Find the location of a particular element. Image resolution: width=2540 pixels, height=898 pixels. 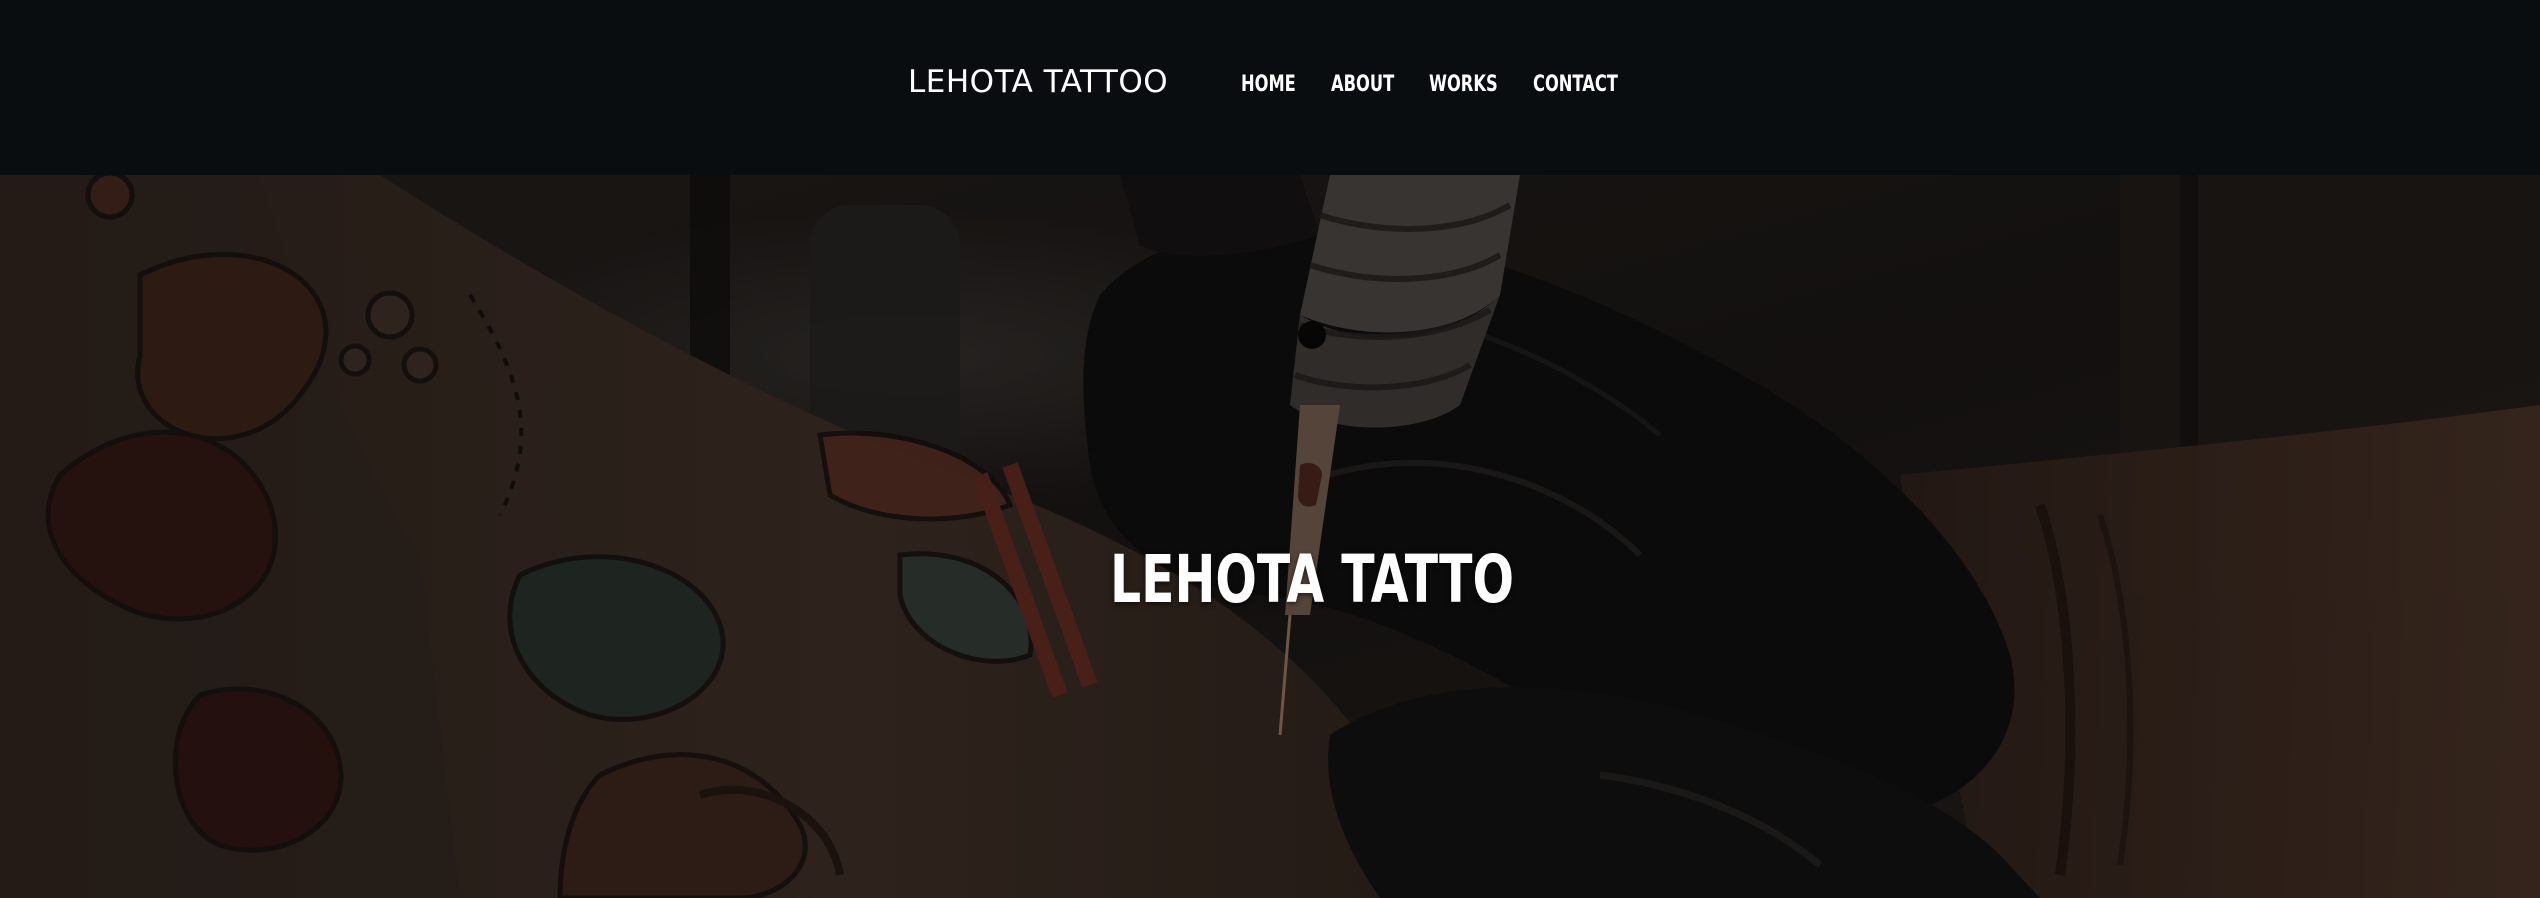

nav-home-link: HOME is located at coordinates (1268, 84).